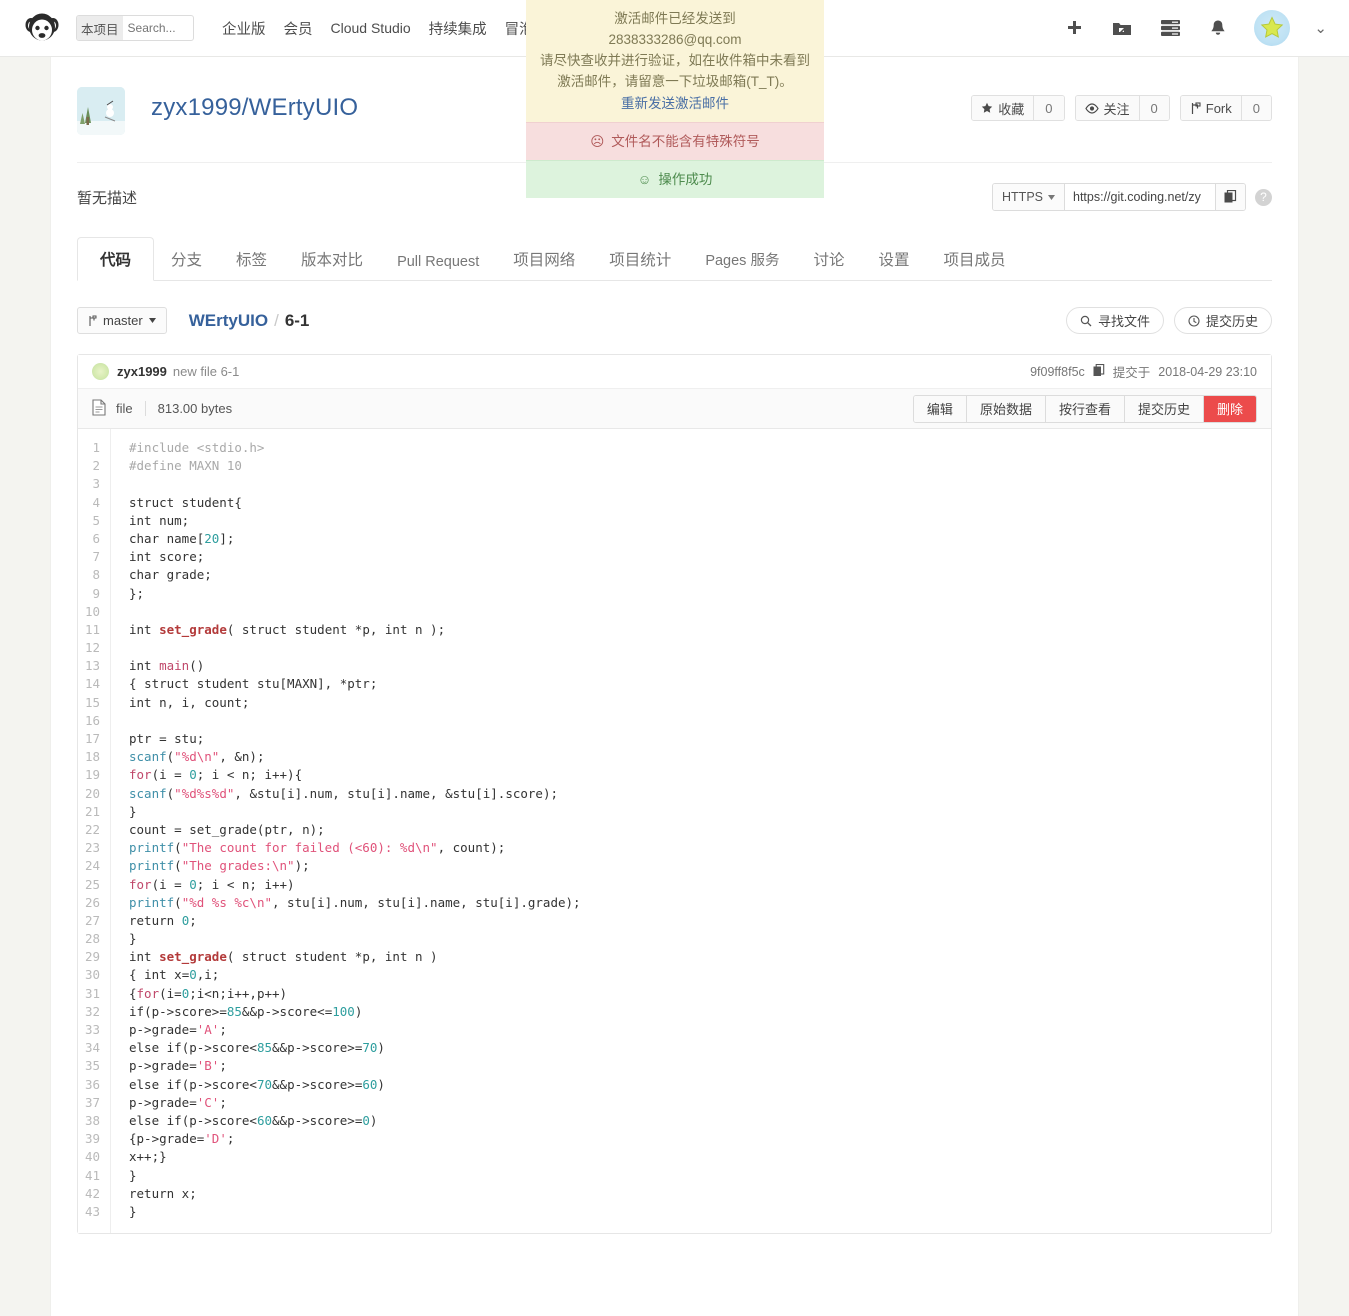 Image resolution: width=1349 pixels, height=1316 pixels. I want to click on tab-network: 项目网络, so click(544, 259).